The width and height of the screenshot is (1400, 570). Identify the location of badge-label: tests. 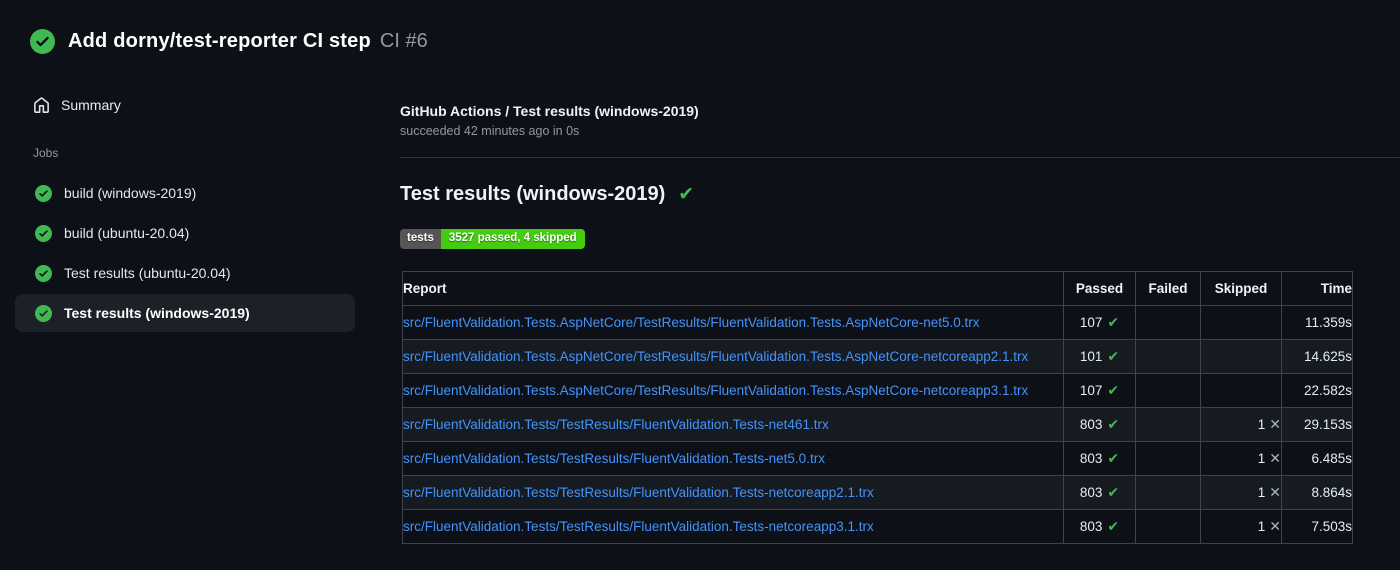
(420, 239).